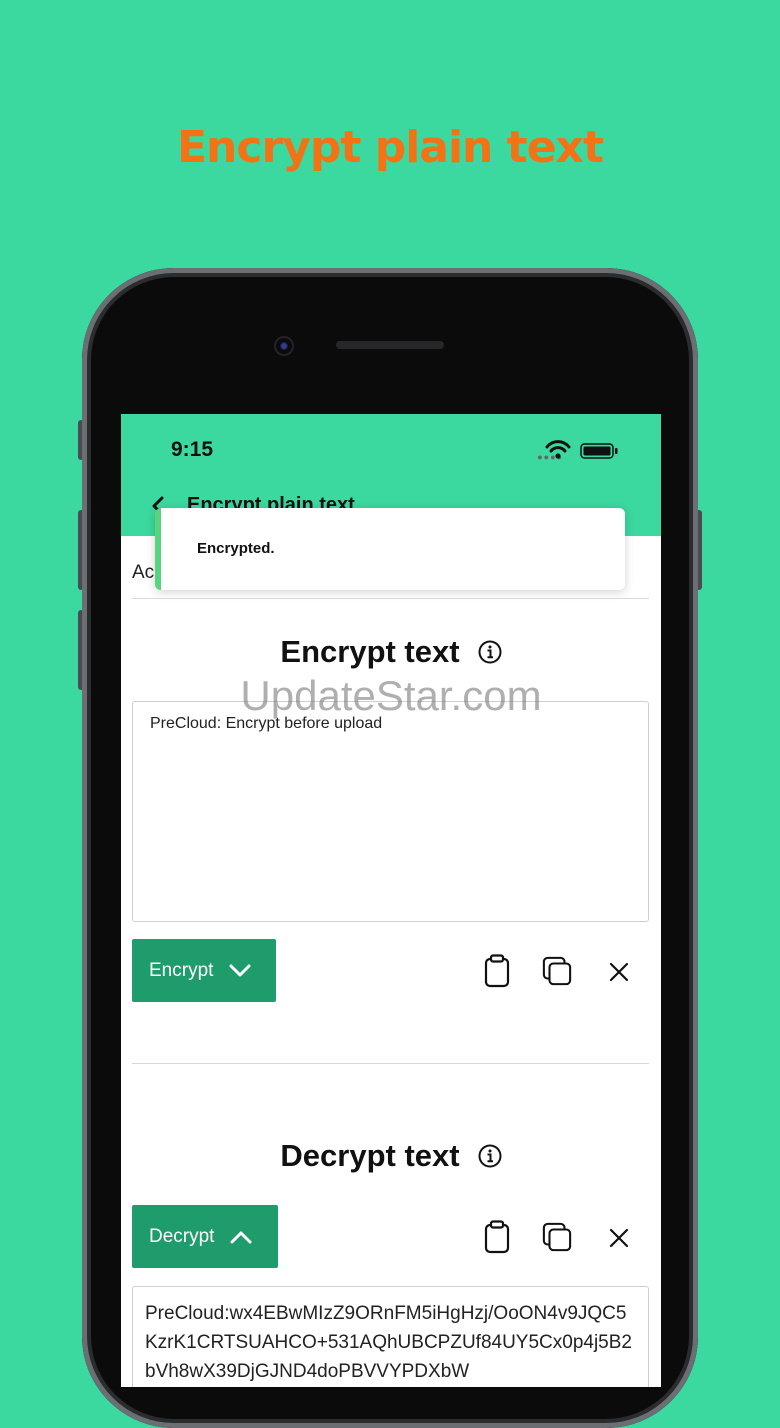 Image resolution: width=780 pixels, height=1428 pixels. Describe the element at coordinates (143, 572) in the screenshot. I see `peek-label: Ac` at that location.